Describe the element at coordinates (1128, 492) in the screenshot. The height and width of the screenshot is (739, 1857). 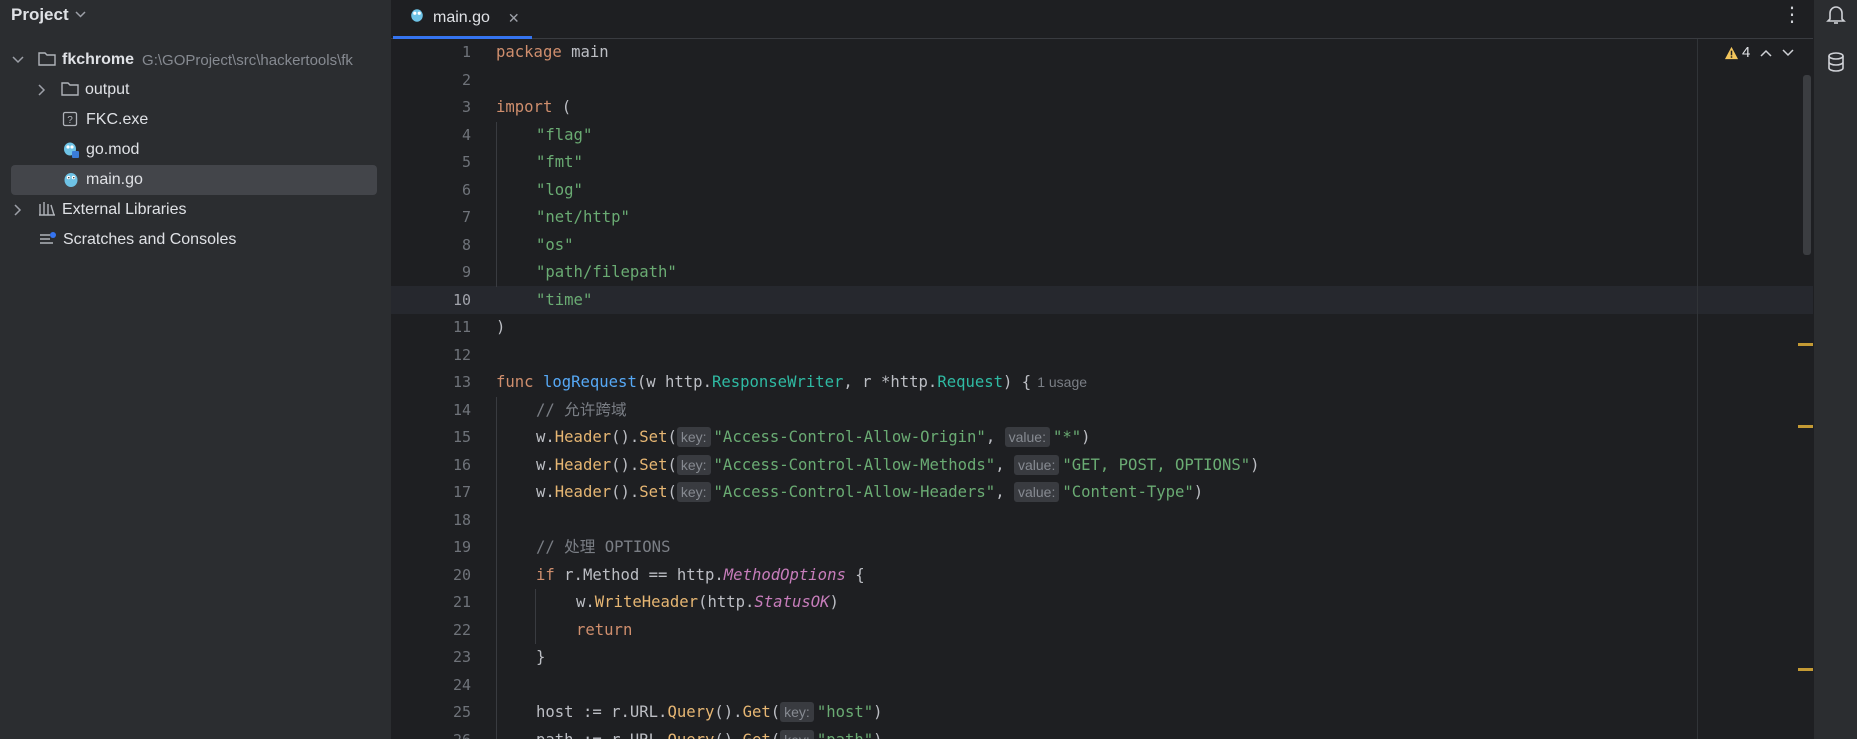
I see `string-literal: "Content-Type"` at that location.